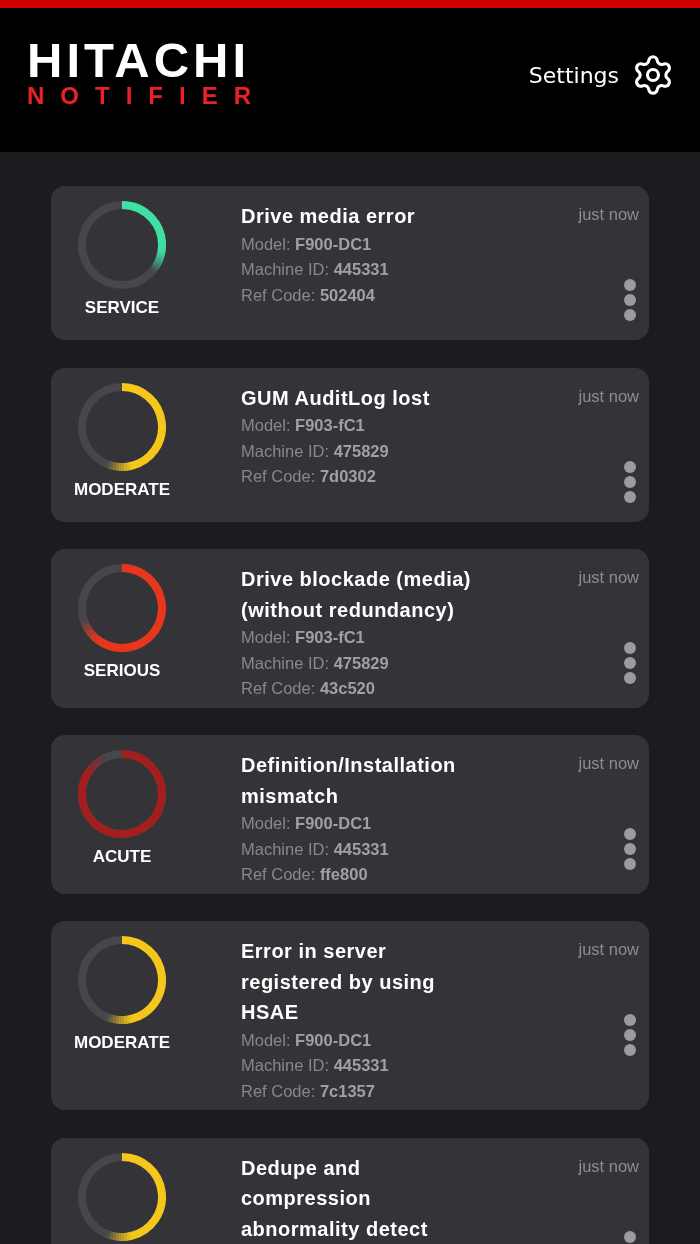 This screenshot has width=700, height=1244. Describe the element at coordinates (308, 295) in the screenshot. I see `alert-detail: Ref Code: 502404` at that location.